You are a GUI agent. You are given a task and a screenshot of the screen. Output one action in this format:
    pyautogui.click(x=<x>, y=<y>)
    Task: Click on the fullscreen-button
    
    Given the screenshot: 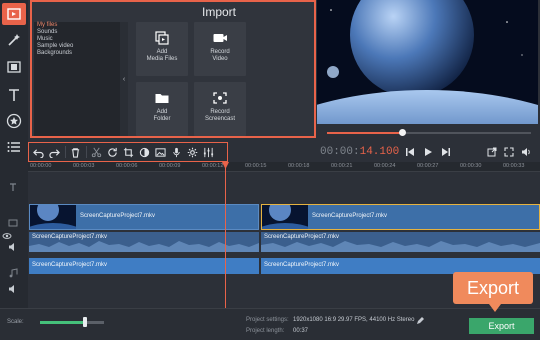 What is the action you would take?
    pyautogui.click(x=509, y=152)
    